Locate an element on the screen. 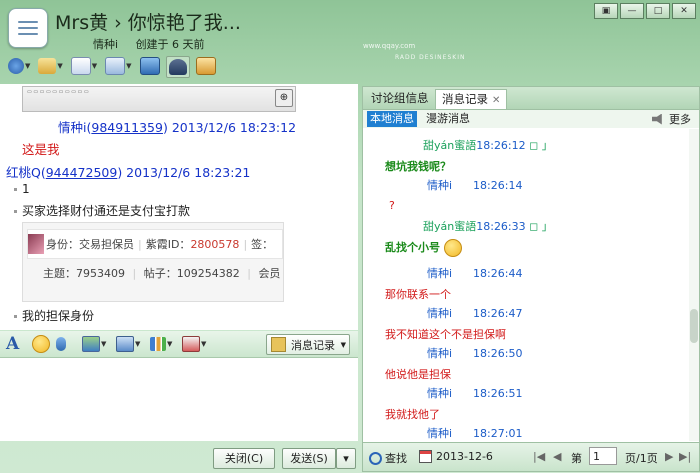 The width and height of the screenshot is (700, 473). prev-page-button: ◀ is located at coordinates (557, 456).